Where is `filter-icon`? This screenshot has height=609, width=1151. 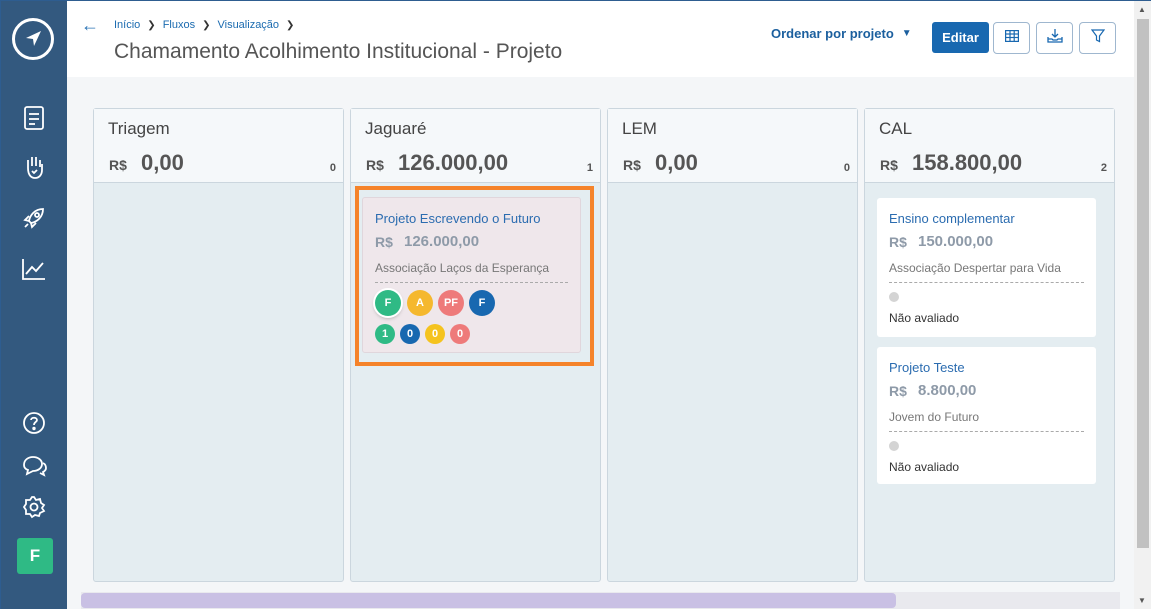 filter-icon is located at coordinates (1097, 38).